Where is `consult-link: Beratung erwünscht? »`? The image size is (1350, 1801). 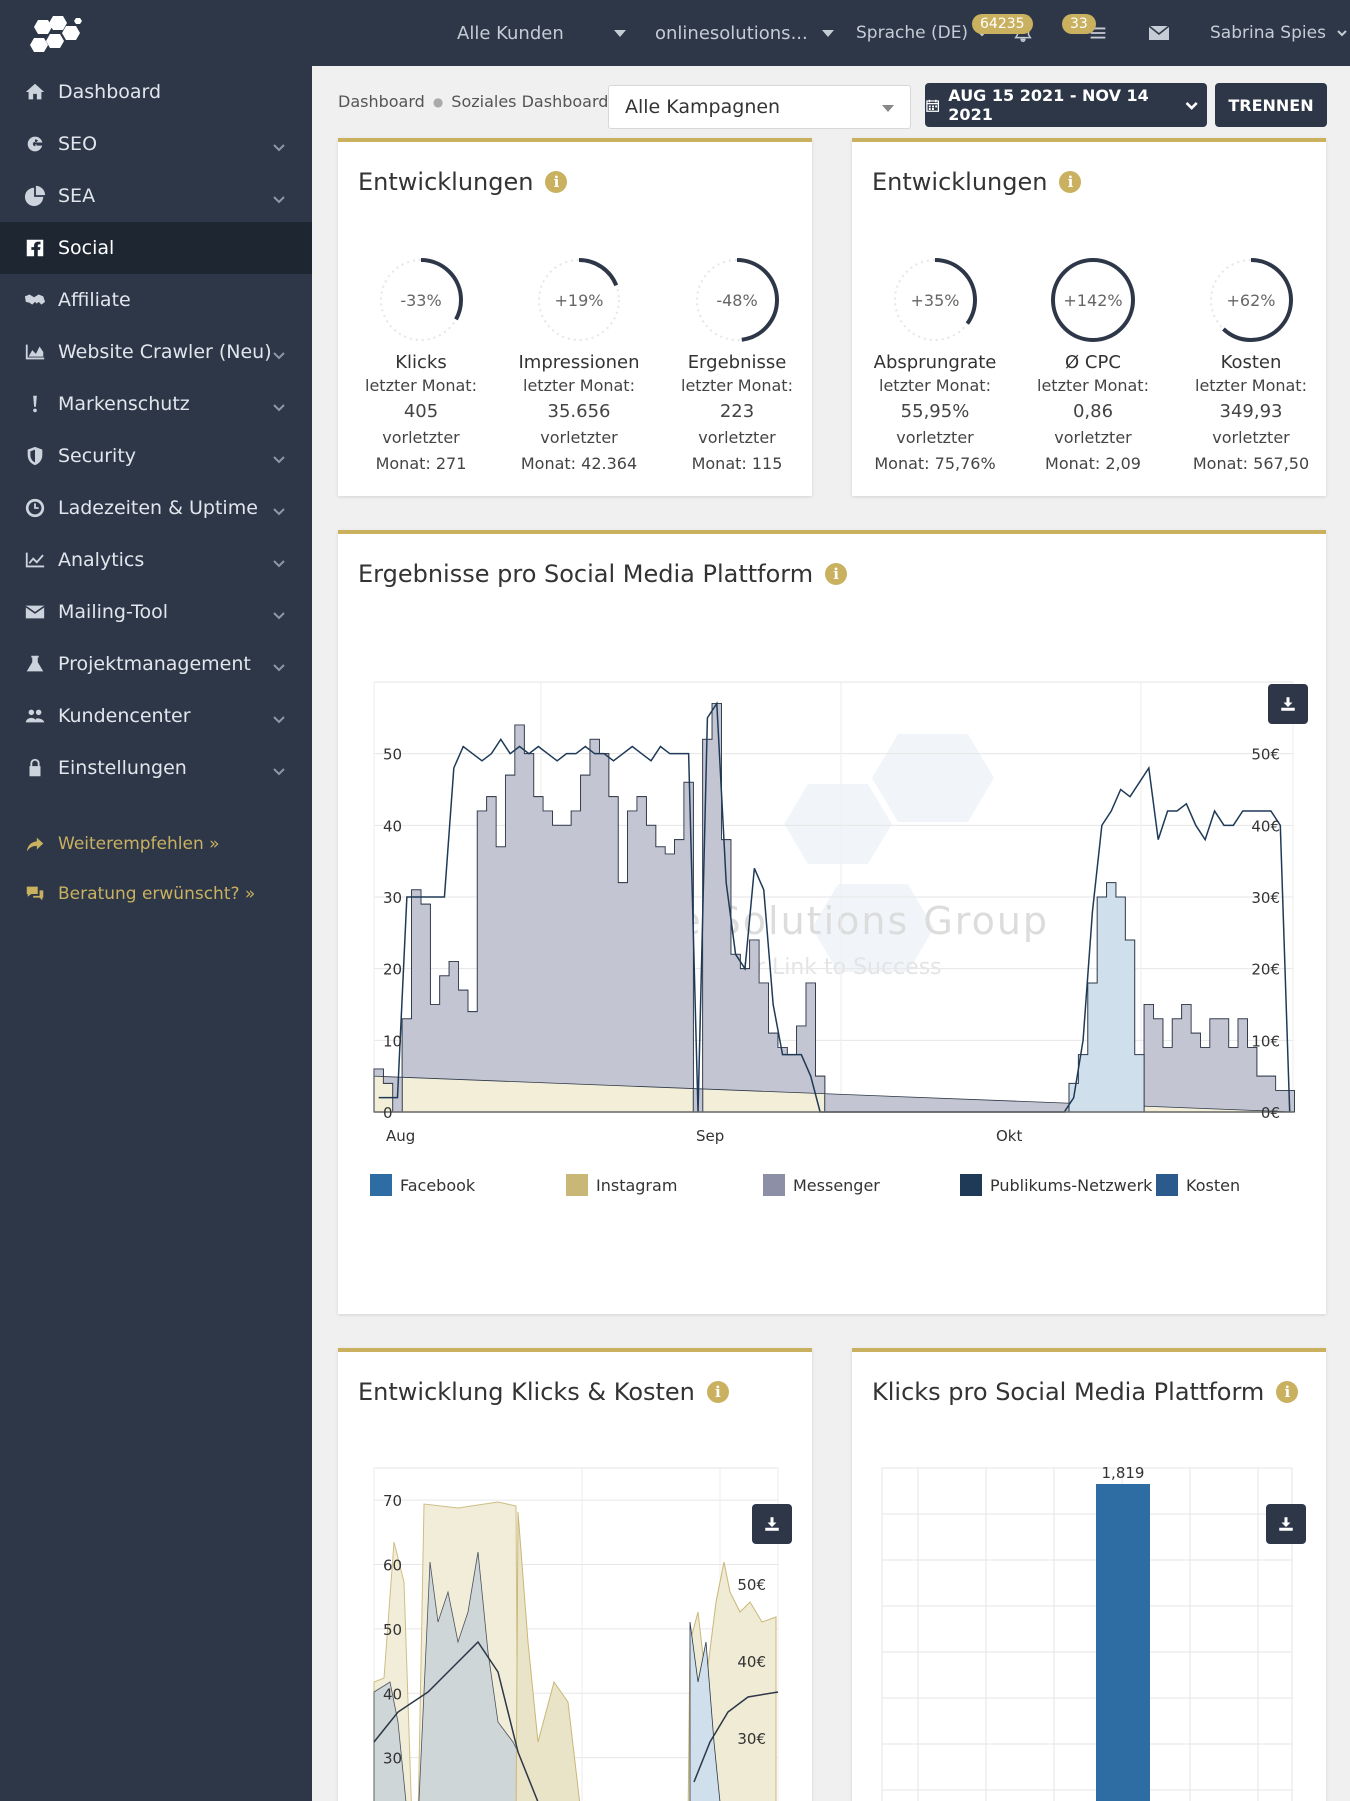 consult-link: Beratung erwünscht? » is located at coordinates (156, 894).